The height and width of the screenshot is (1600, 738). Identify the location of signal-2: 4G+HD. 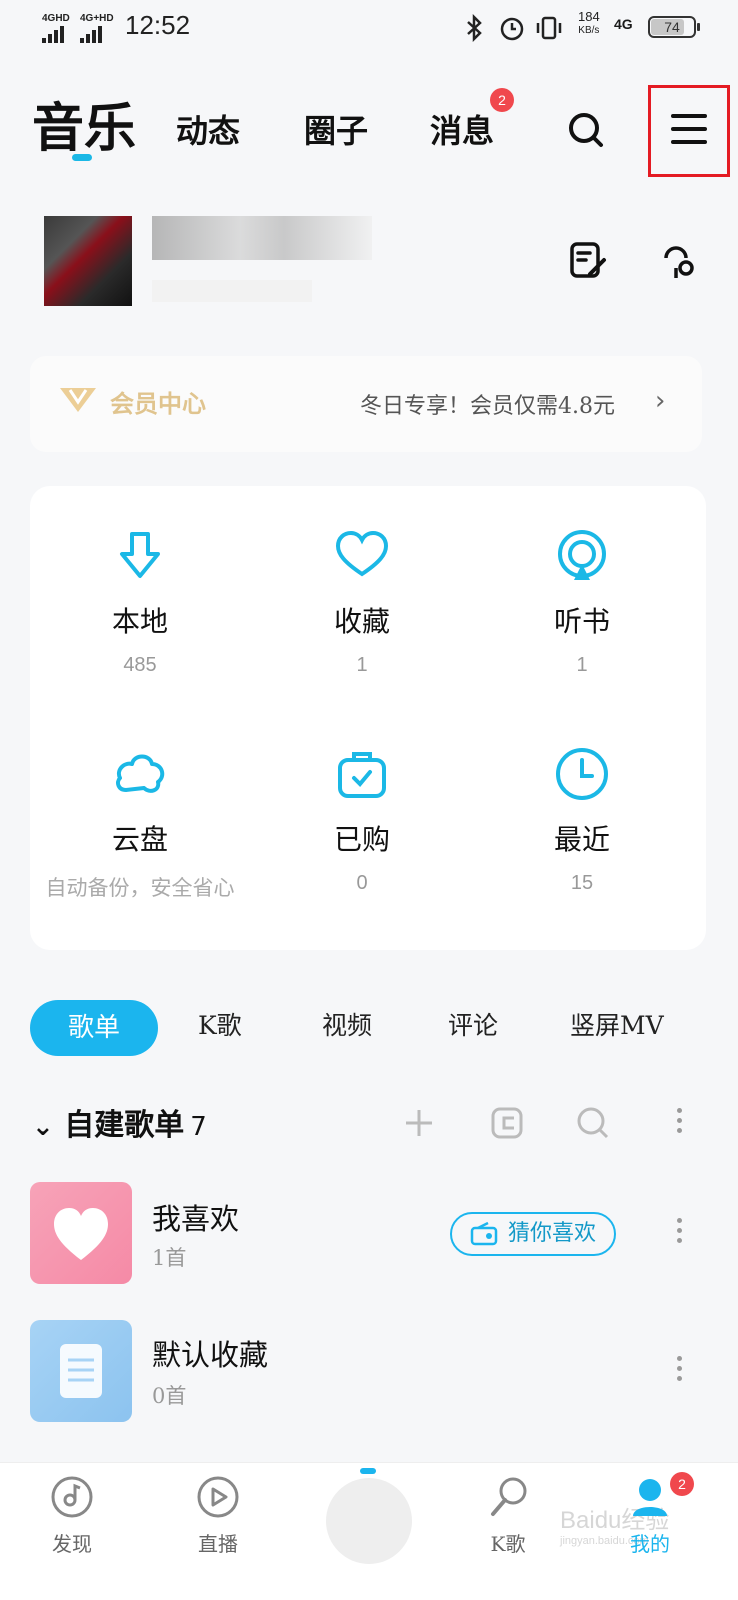
(97, 28).